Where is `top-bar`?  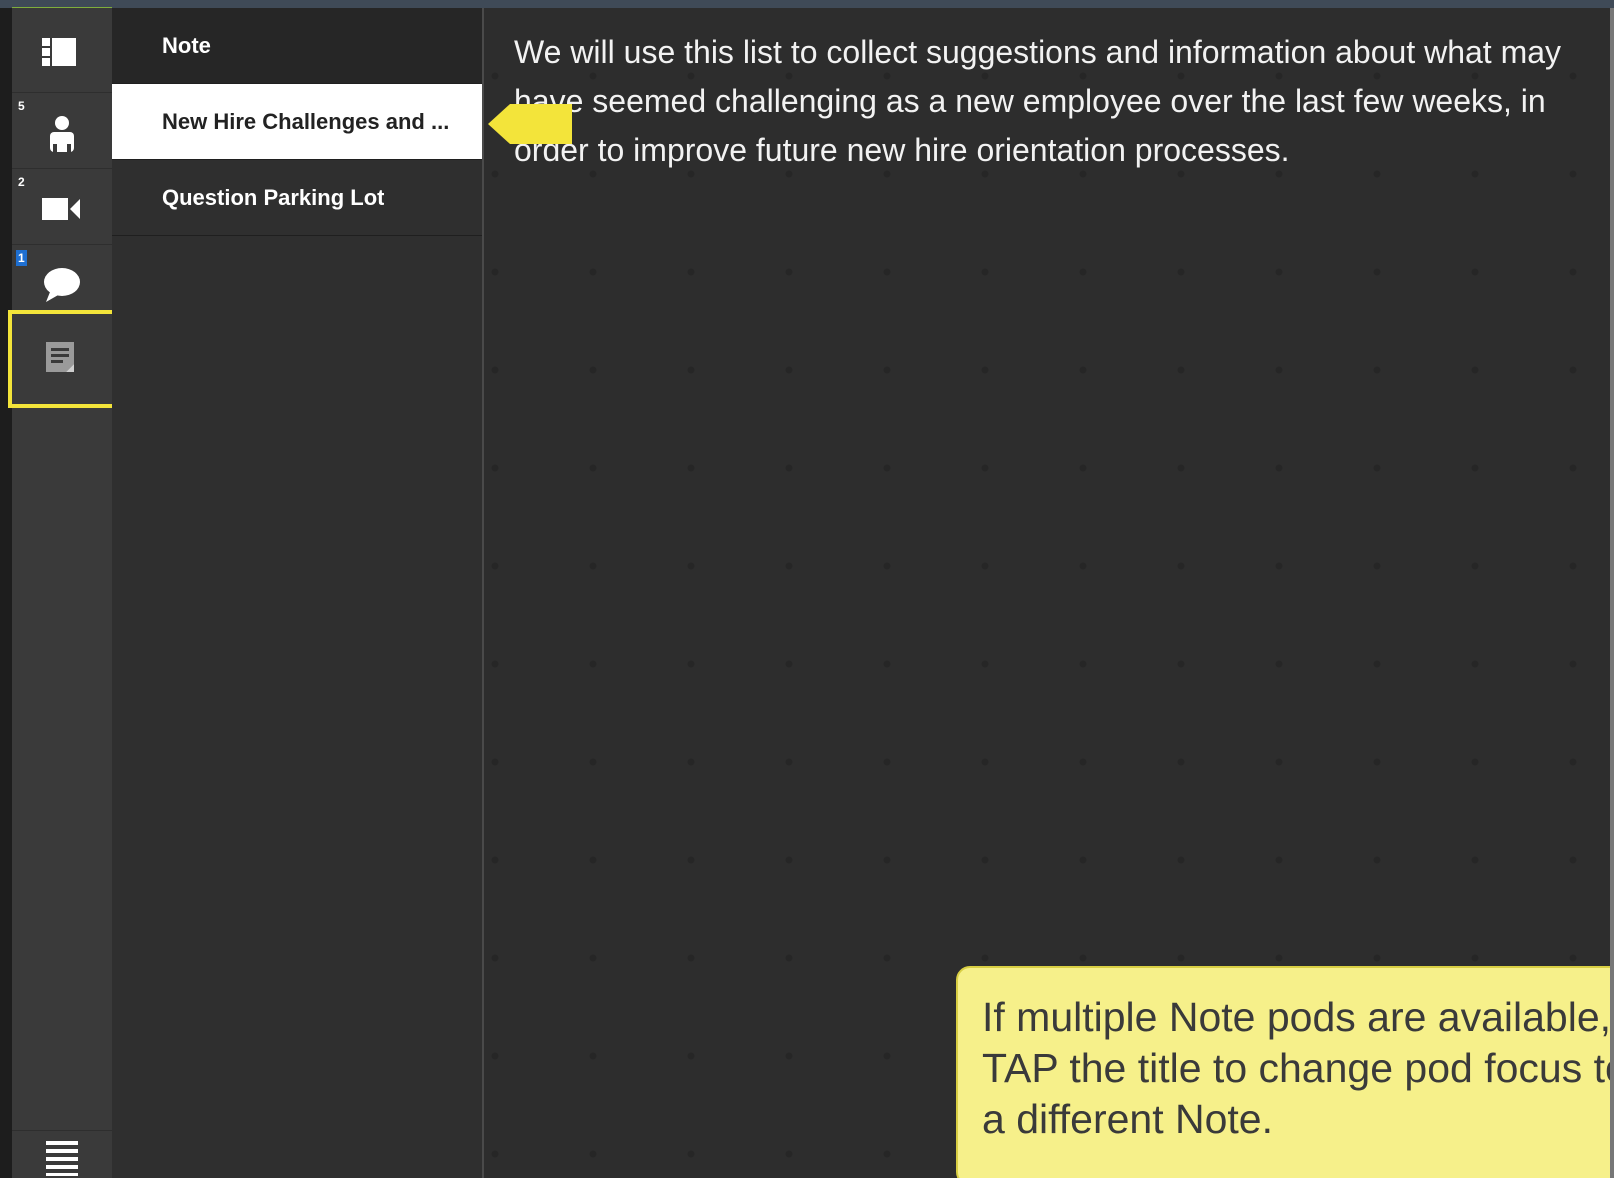 top-bar is located at coordinates (807, 7).